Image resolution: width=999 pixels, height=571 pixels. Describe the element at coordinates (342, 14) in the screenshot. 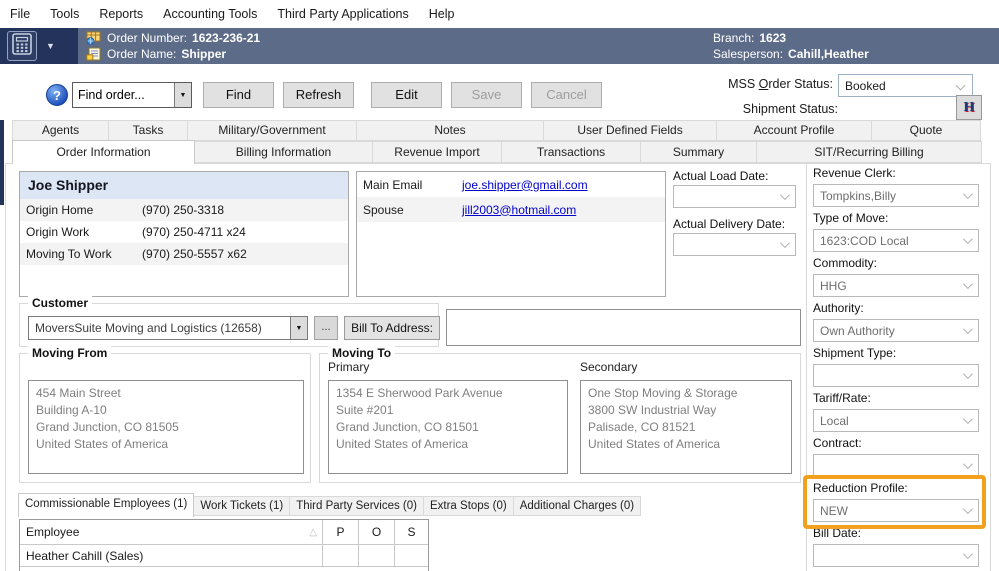

I see `menu-third-party-applications: Third Party Applications` at that location.